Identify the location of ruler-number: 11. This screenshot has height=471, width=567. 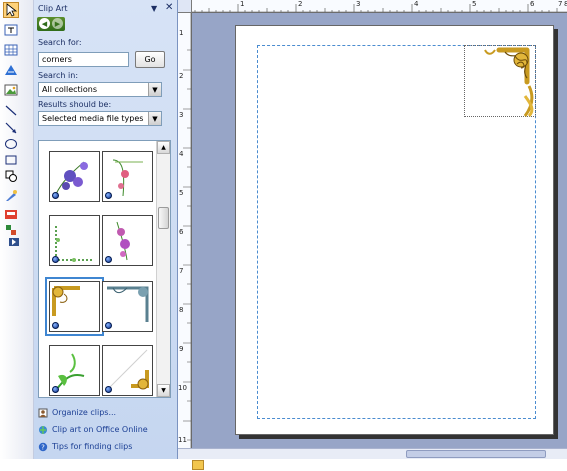
(182, 440).